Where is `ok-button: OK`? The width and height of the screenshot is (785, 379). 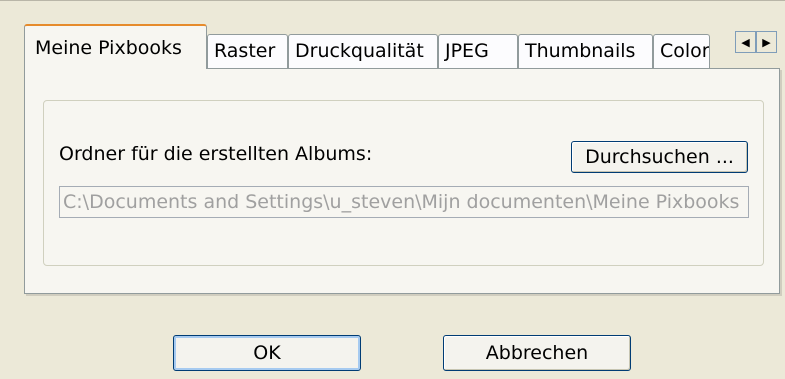 ok-button: OK is located at coordinates (267, 353).